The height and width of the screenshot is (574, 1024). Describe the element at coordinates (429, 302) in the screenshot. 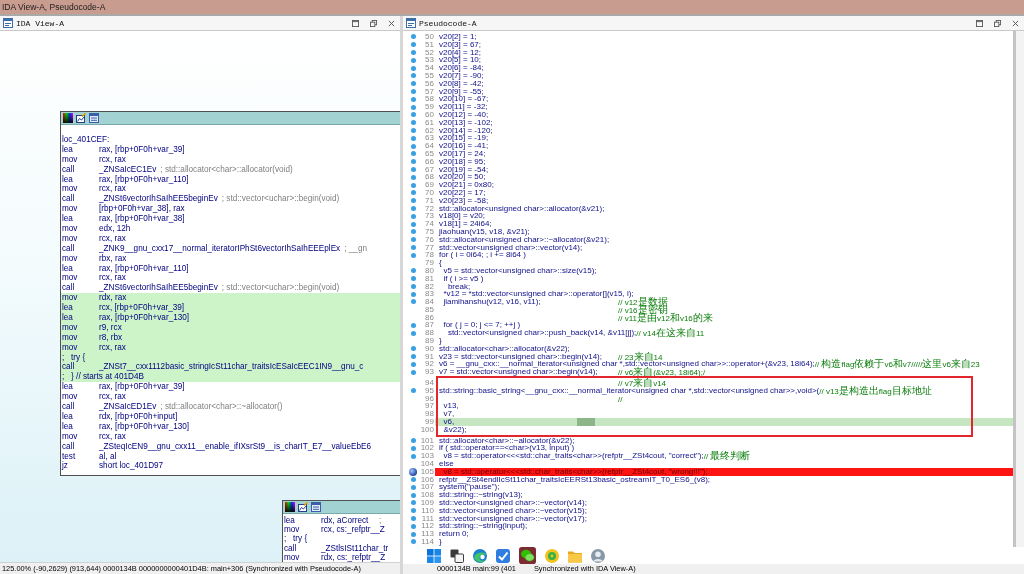

I see `line-number: 84` at that location.